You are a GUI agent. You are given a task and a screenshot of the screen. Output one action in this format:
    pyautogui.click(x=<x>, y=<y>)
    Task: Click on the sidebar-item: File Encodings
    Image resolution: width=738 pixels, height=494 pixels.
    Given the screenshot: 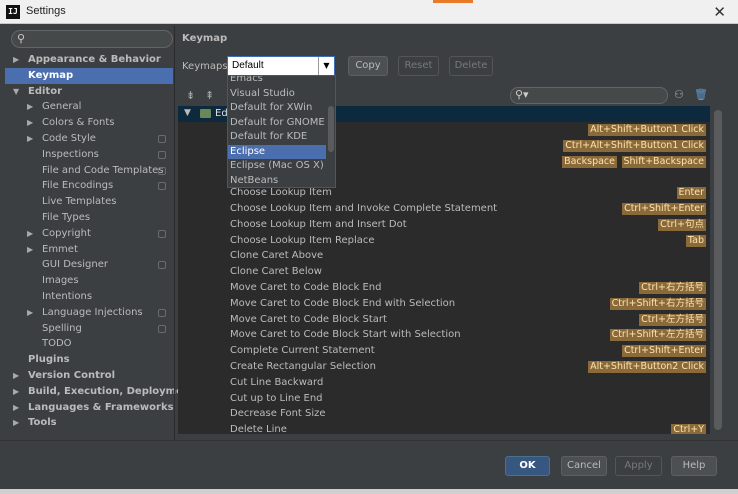 What is the action you would take?
    pyautogui.click(x=89, y=186)
    